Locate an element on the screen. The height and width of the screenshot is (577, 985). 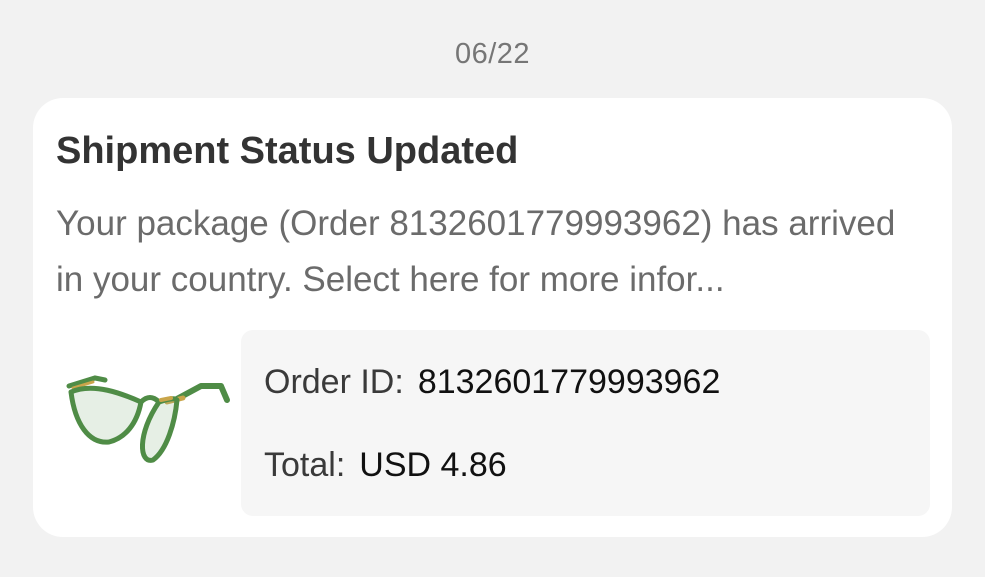
product-thumbnail is located at coordinates (149, 420).